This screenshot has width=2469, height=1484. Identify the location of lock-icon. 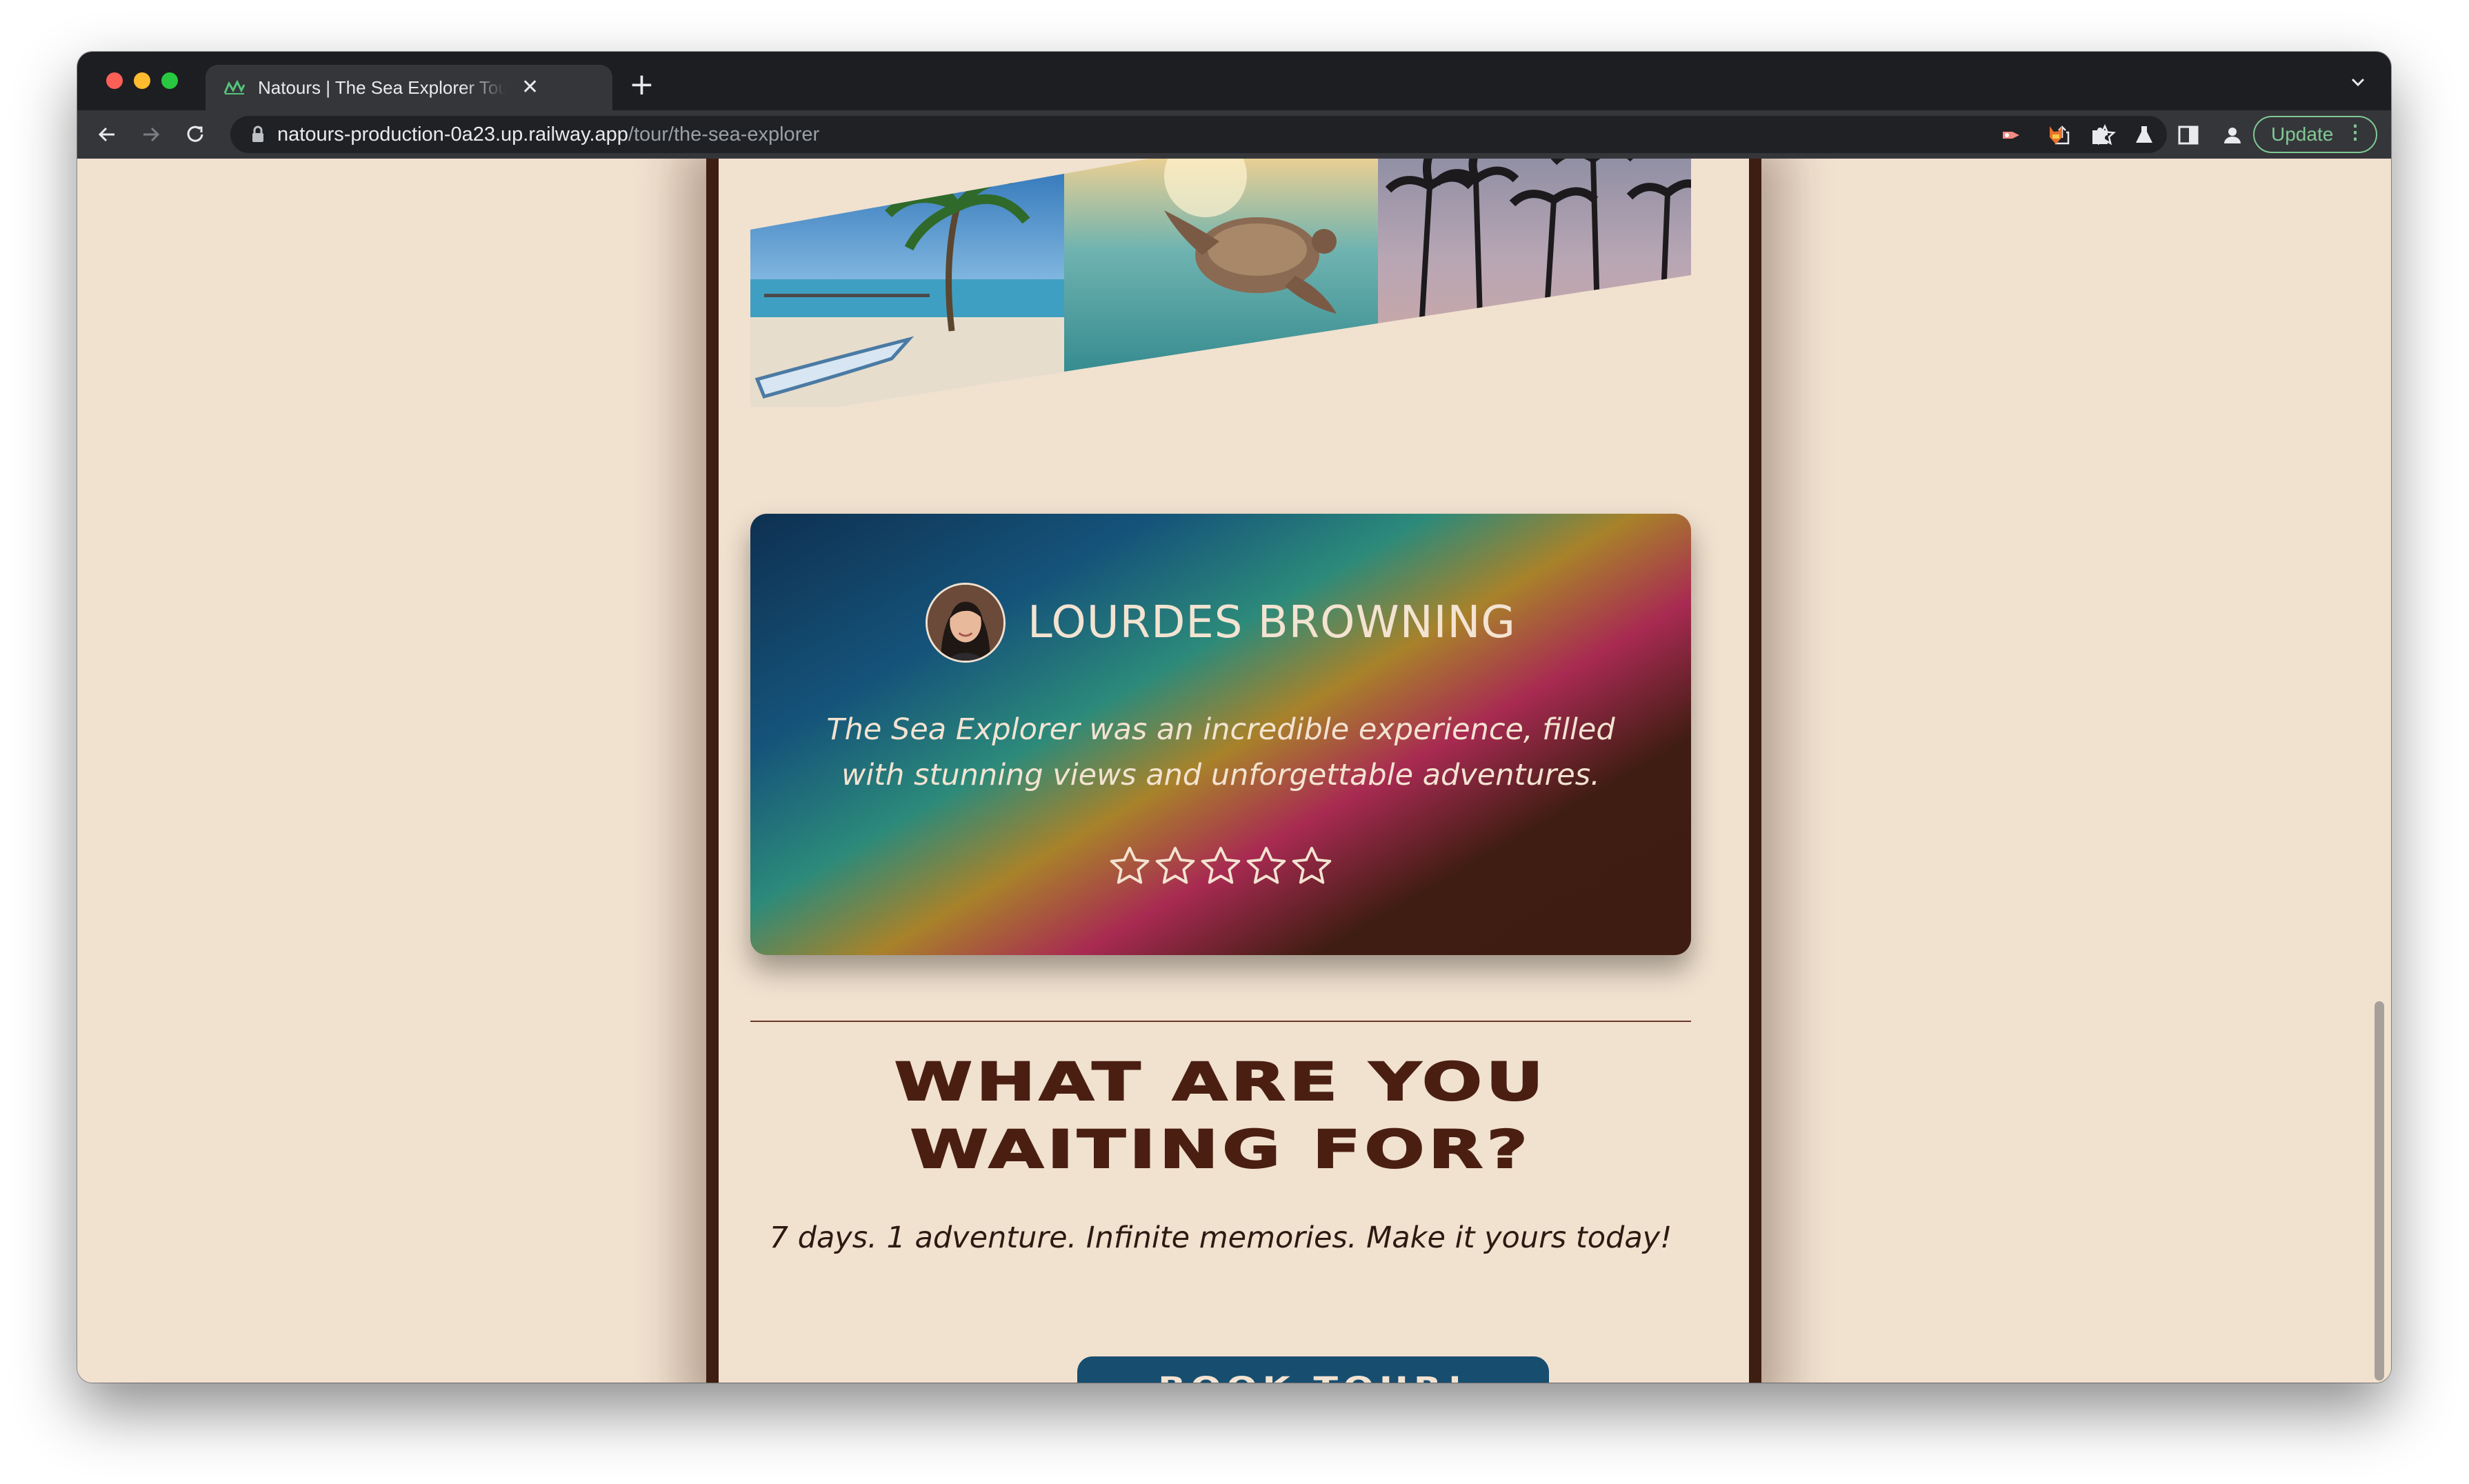
(258, 134).